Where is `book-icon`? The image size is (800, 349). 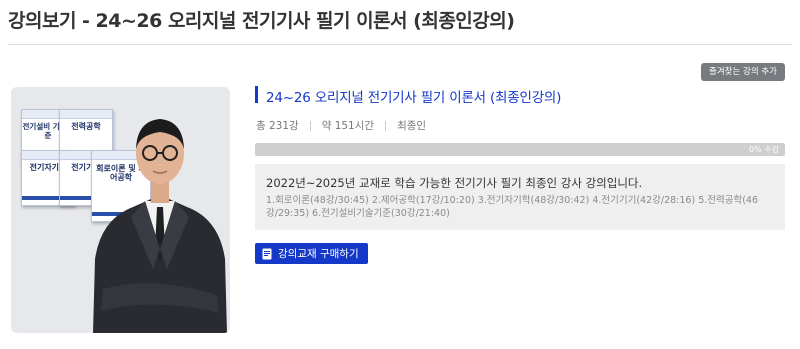
book-icon is located at coordinates (267, 253).